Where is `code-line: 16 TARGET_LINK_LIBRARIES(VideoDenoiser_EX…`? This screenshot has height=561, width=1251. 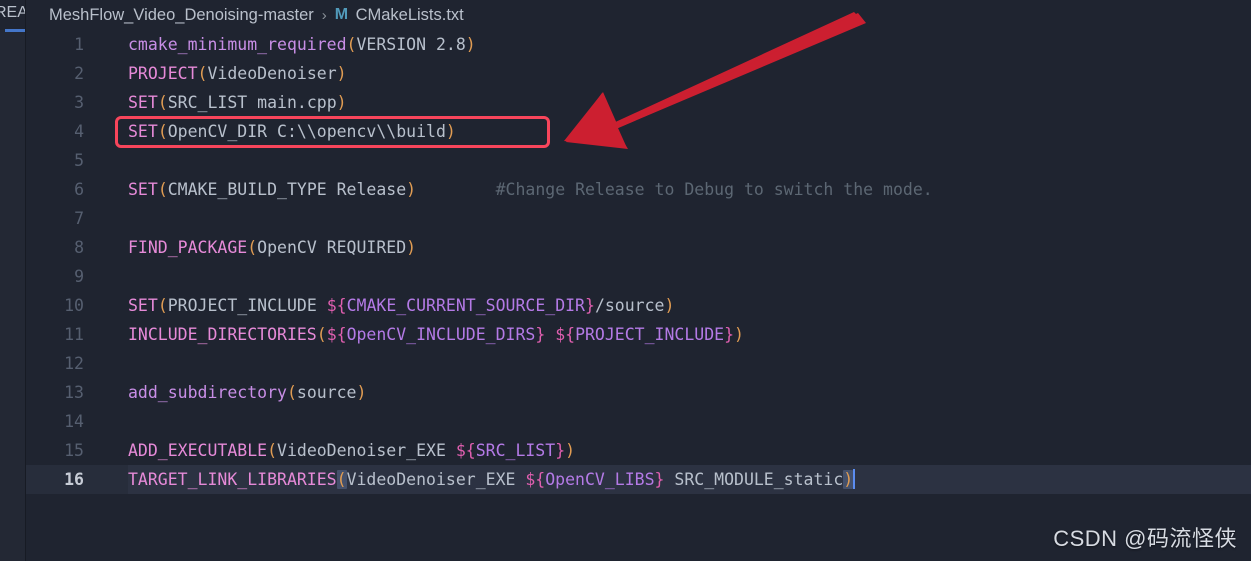
code-line: 16 TARGET_LINK_LIBRARIES(VideoDenoiser_EX… is located at coordinates (638, 479).